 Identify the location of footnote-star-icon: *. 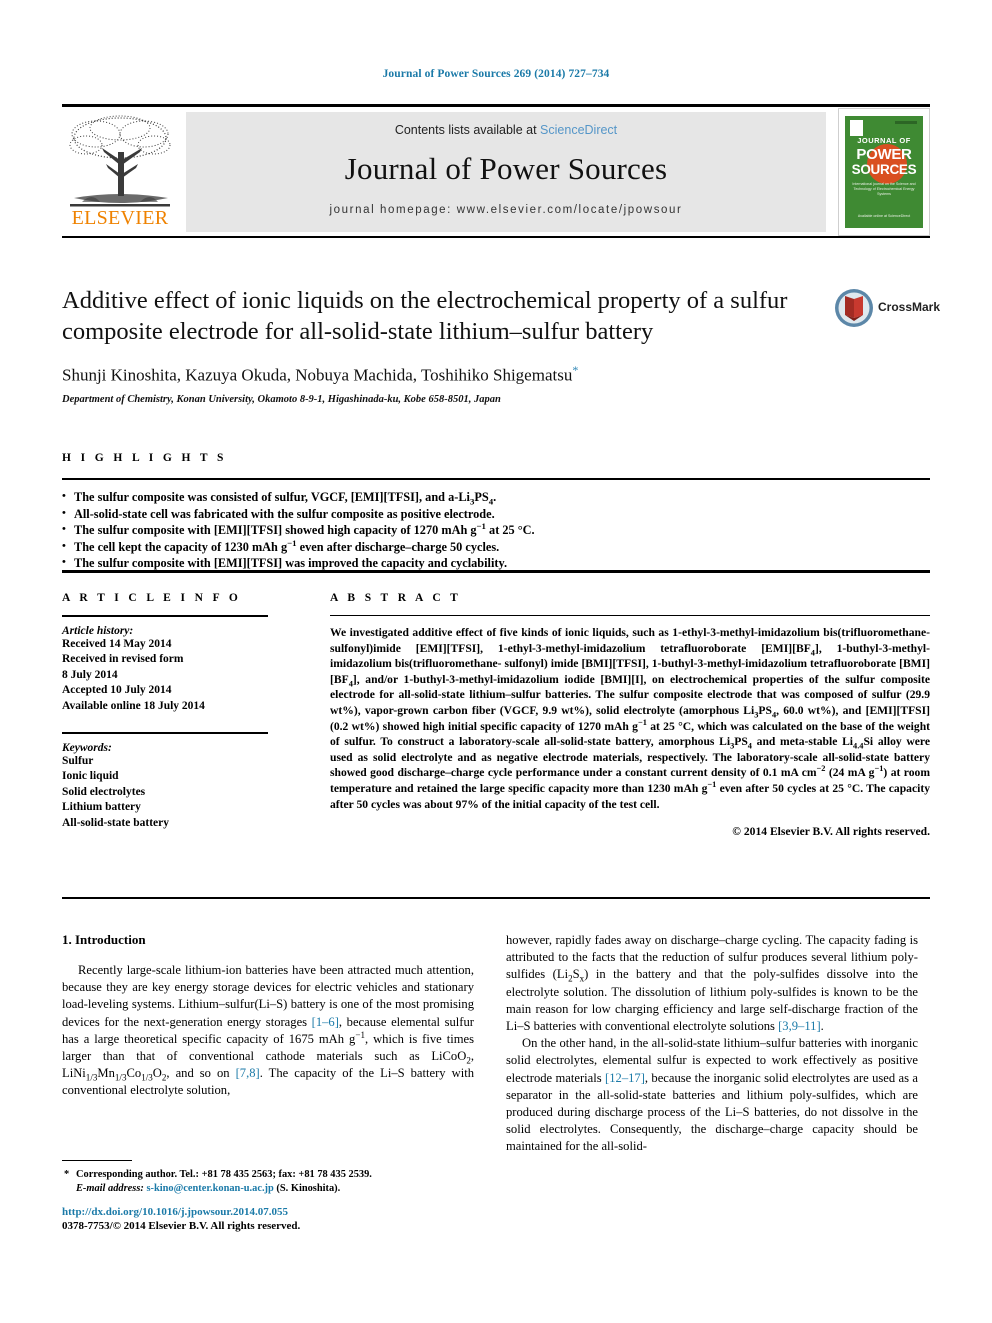
(67, 1174).